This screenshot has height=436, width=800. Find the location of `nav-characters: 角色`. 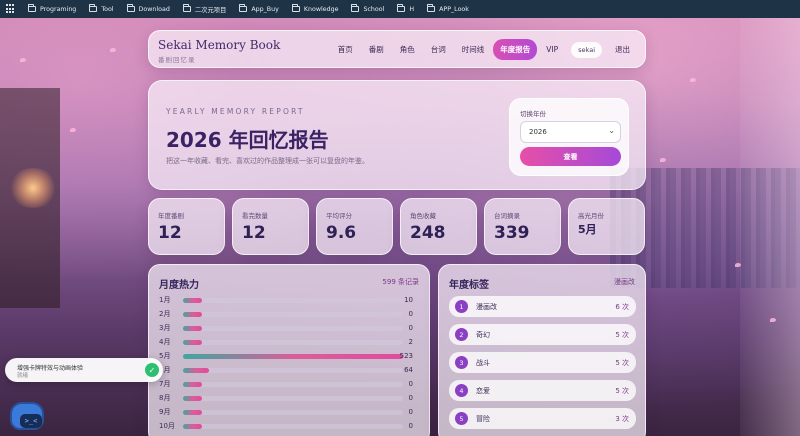

nav-characters: 角色 is located at coordinates (407, 49).